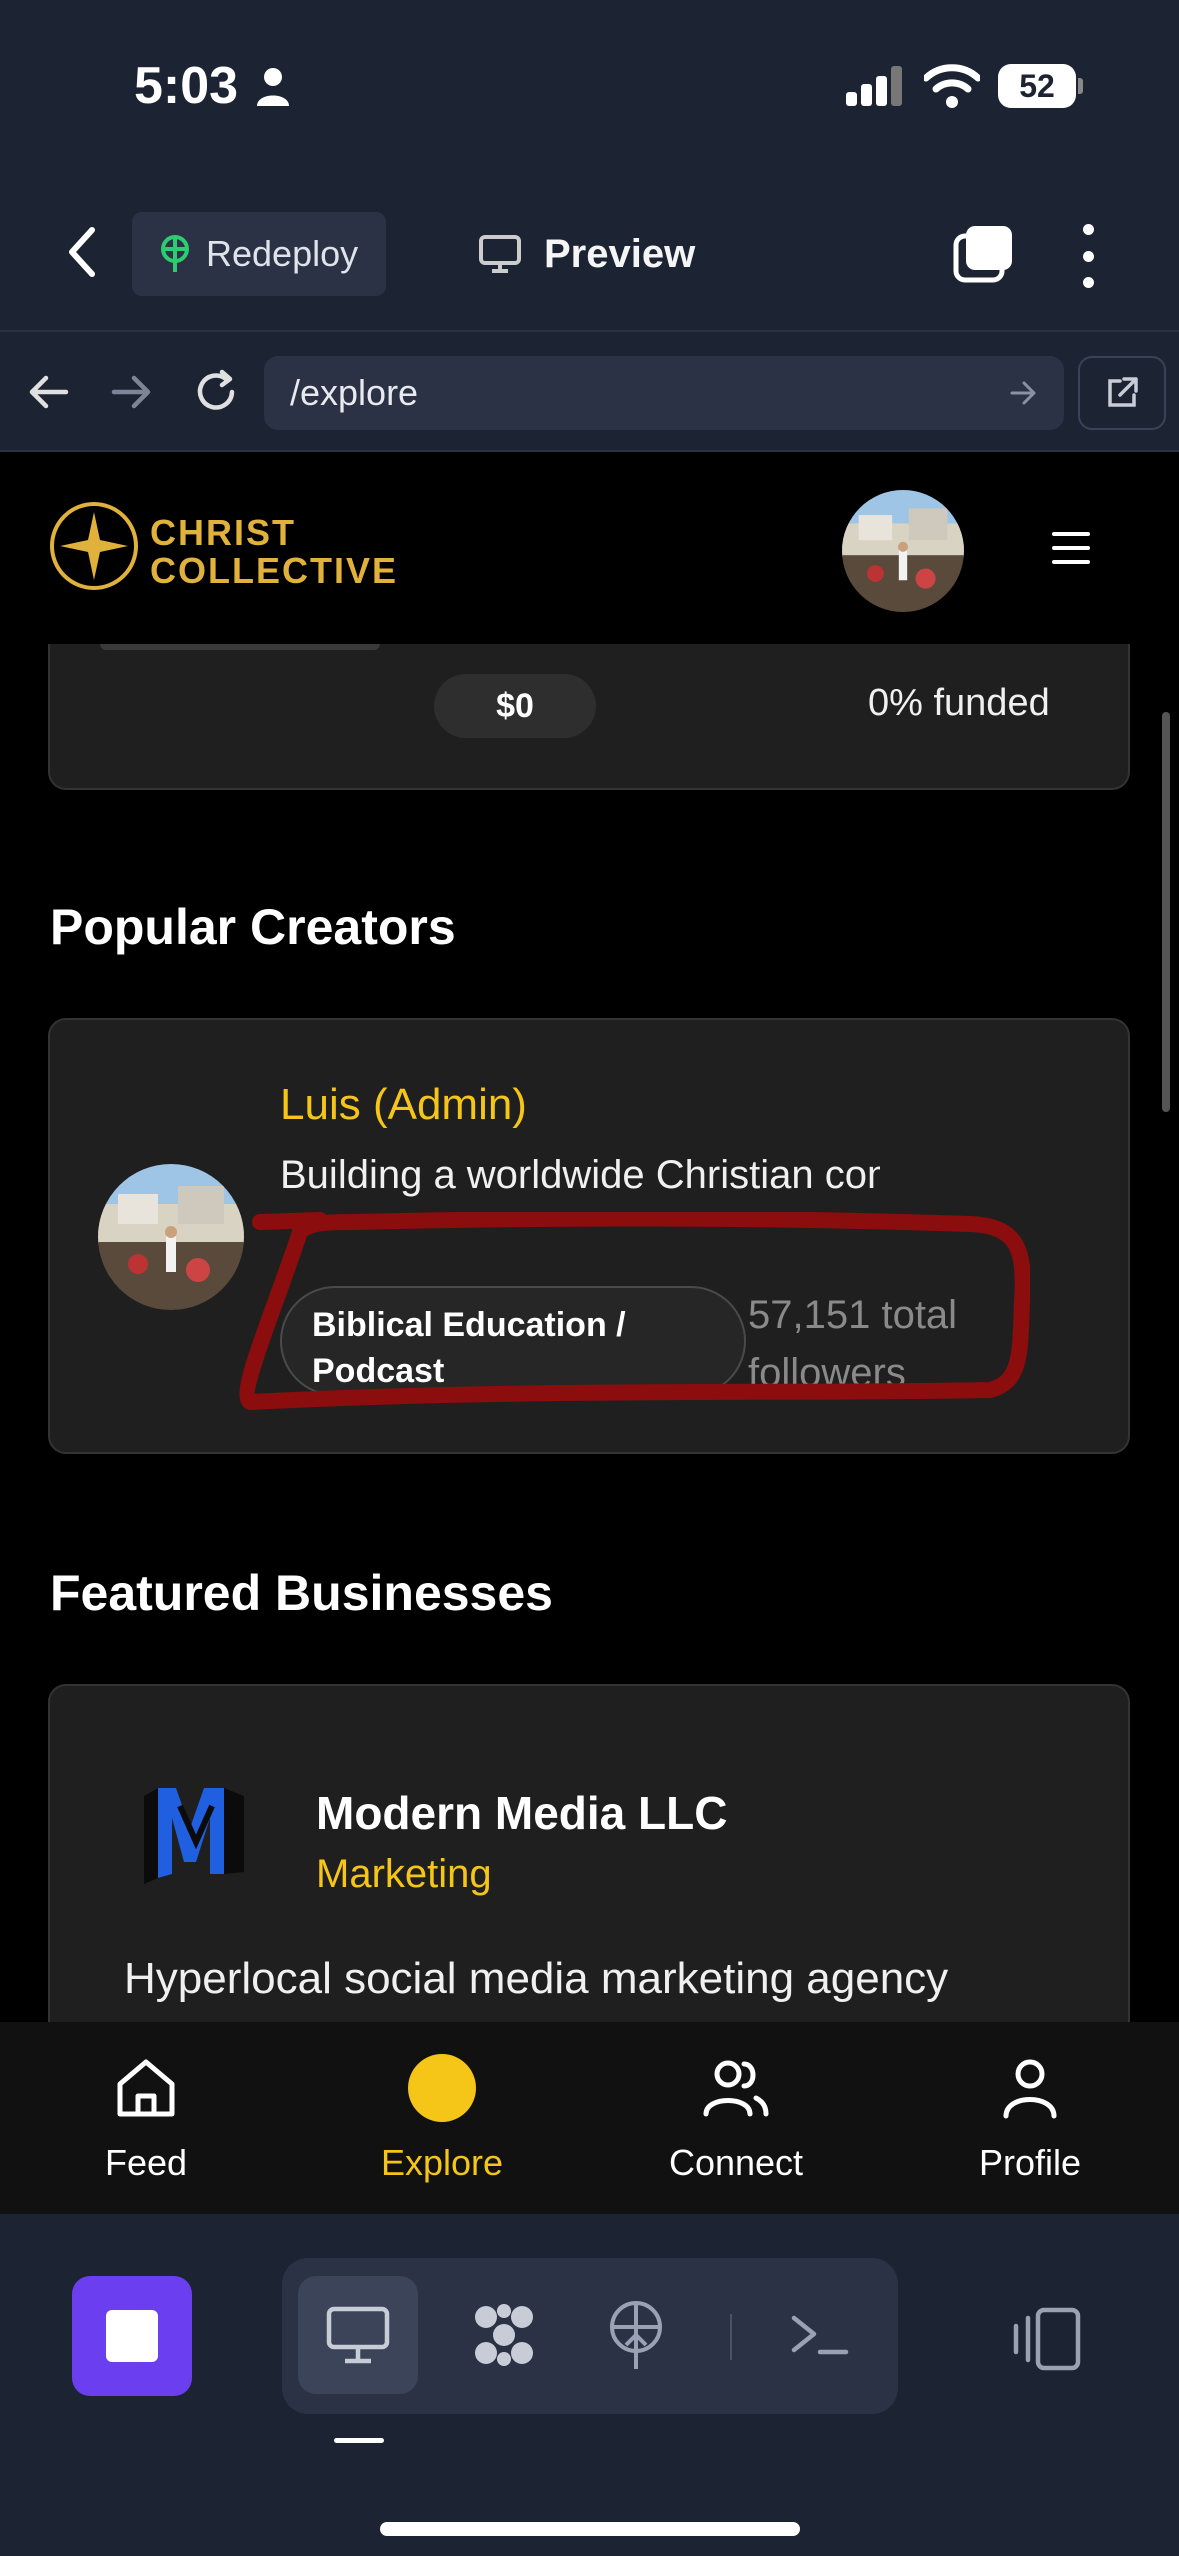 The height and width of the screenshot is (2556, 1179). Describe the element at coordinates (273, 87) in the screenshot. I see `person-icon` at that location.